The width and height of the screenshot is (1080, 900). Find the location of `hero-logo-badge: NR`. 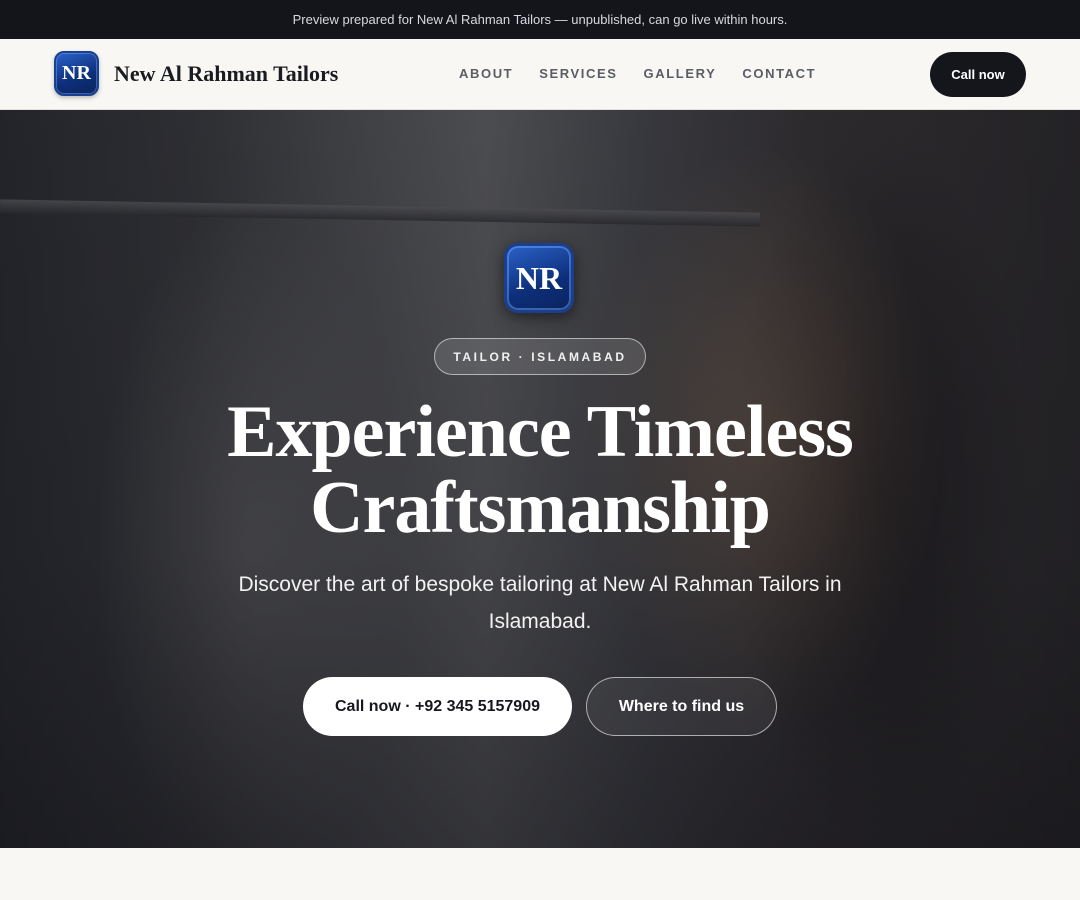

hero-logo-badge: NR is located at coordinates (539, 278).